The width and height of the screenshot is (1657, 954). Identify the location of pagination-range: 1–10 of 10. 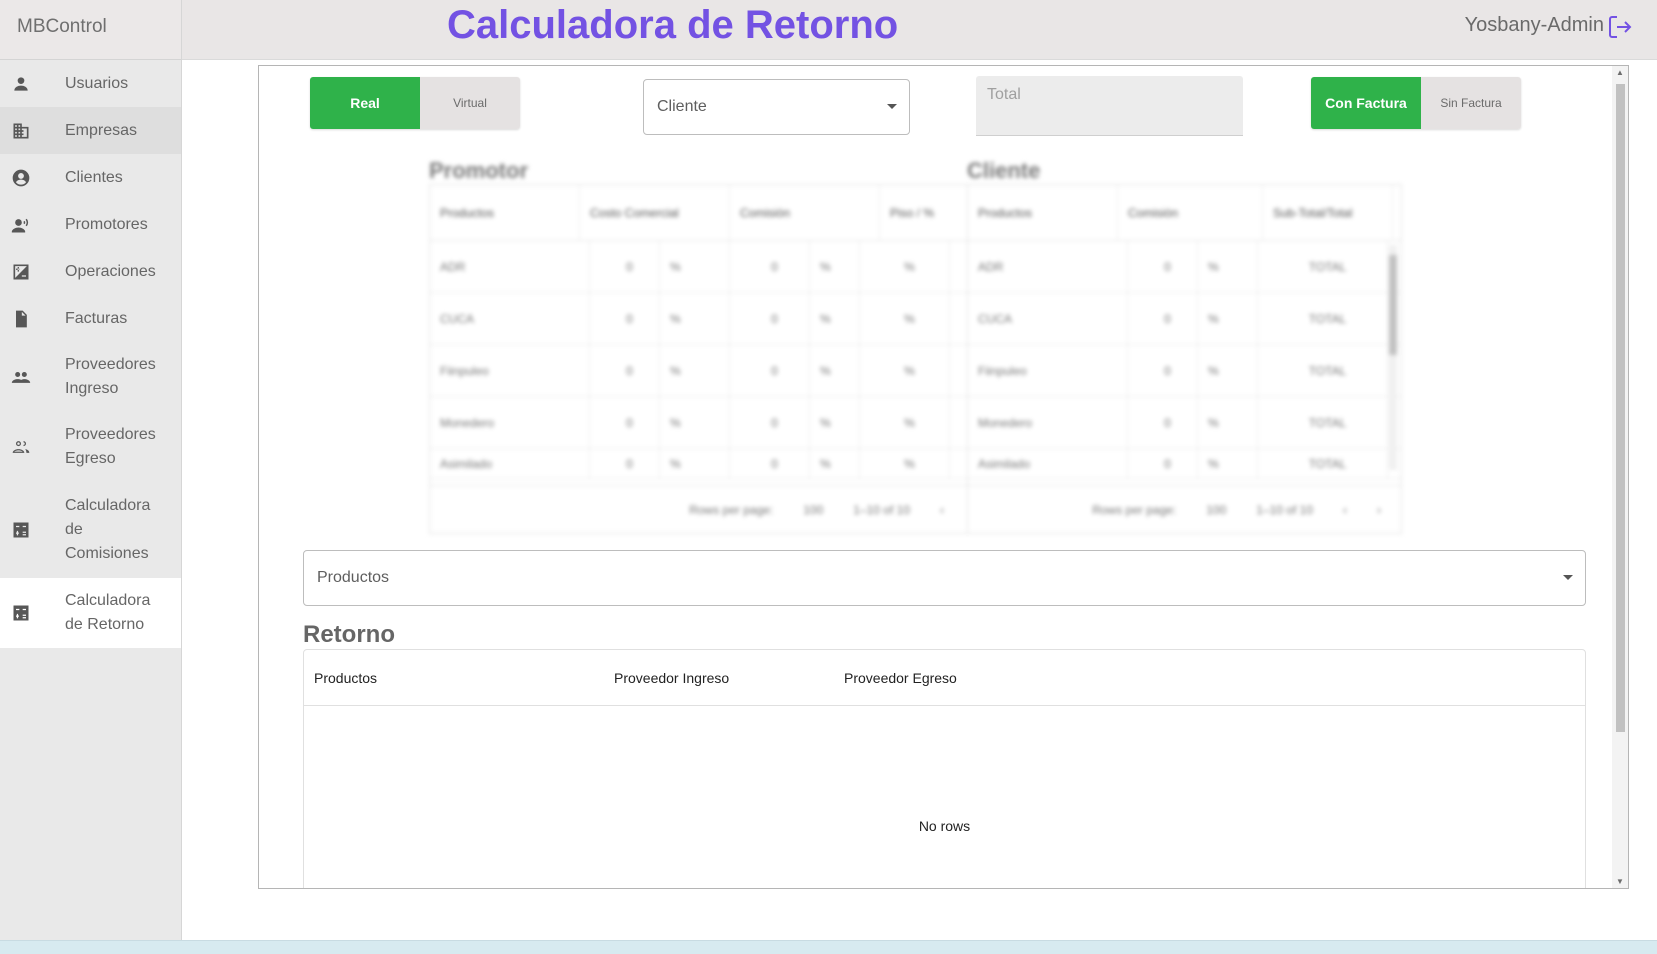
(881, 509).